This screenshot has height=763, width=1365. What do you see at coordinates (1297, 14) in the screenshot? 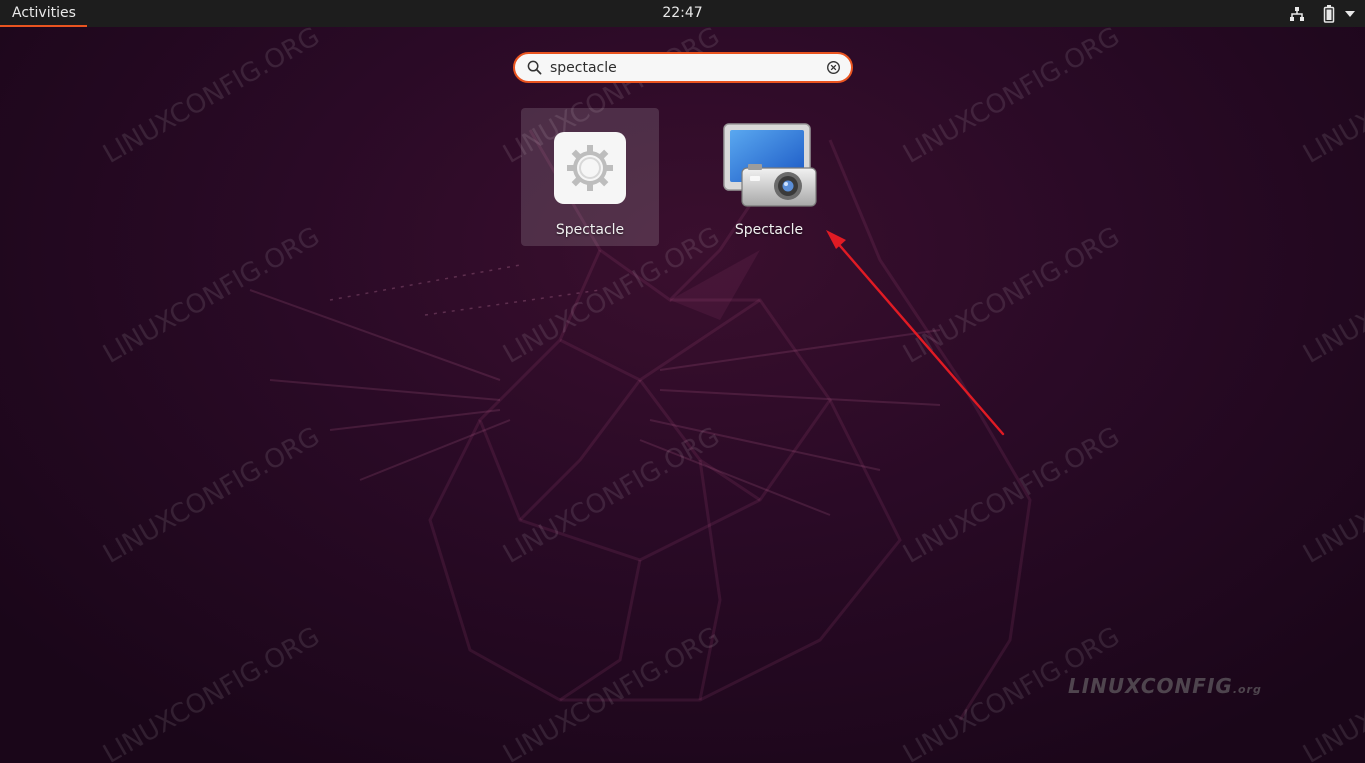
I see `network-icon` at bounding box center [1297, 14].